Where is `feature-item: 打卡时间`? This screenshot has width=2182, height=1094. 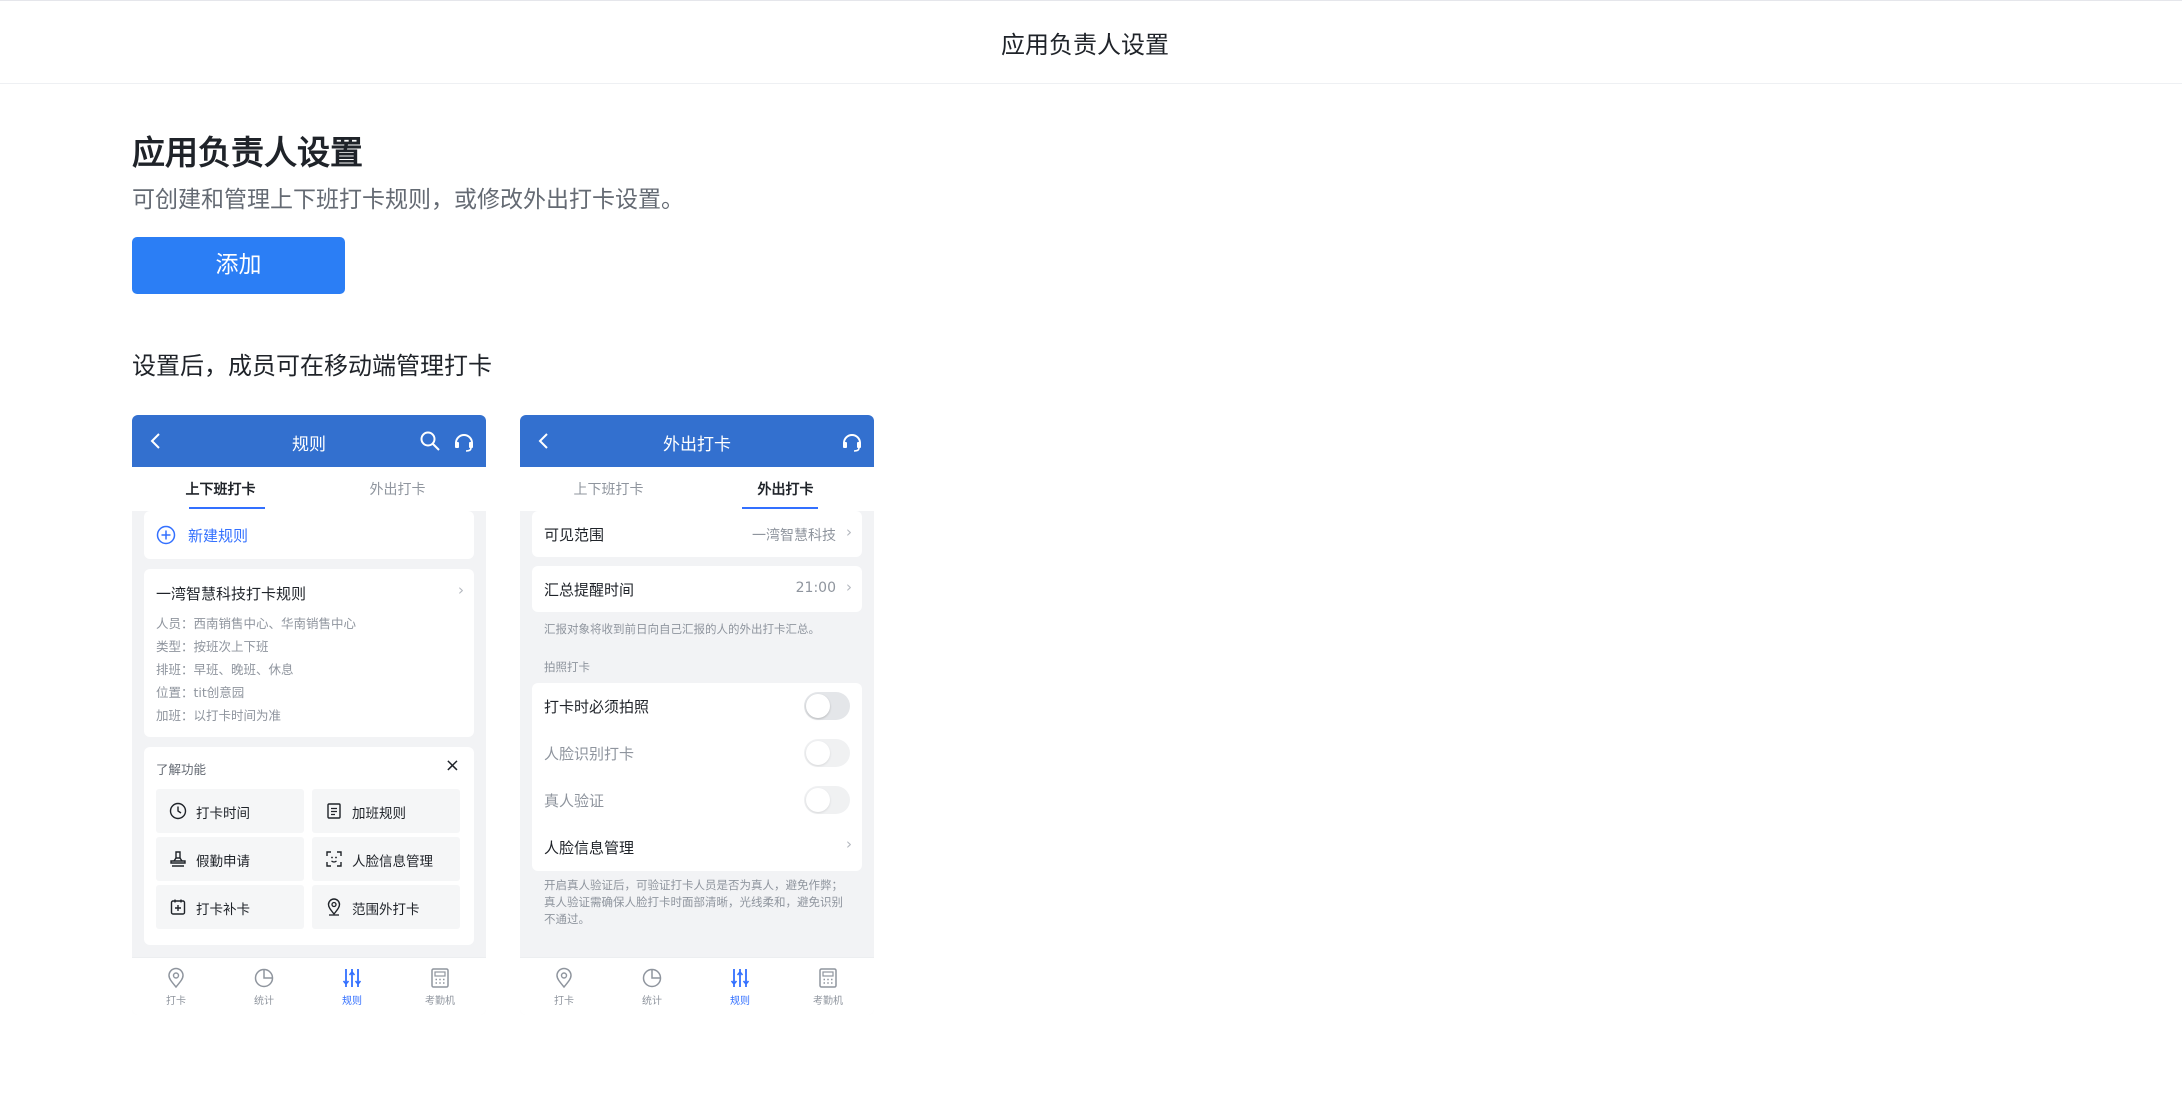 feature-item: 打卡时间 is located at coordinates (230, 811).